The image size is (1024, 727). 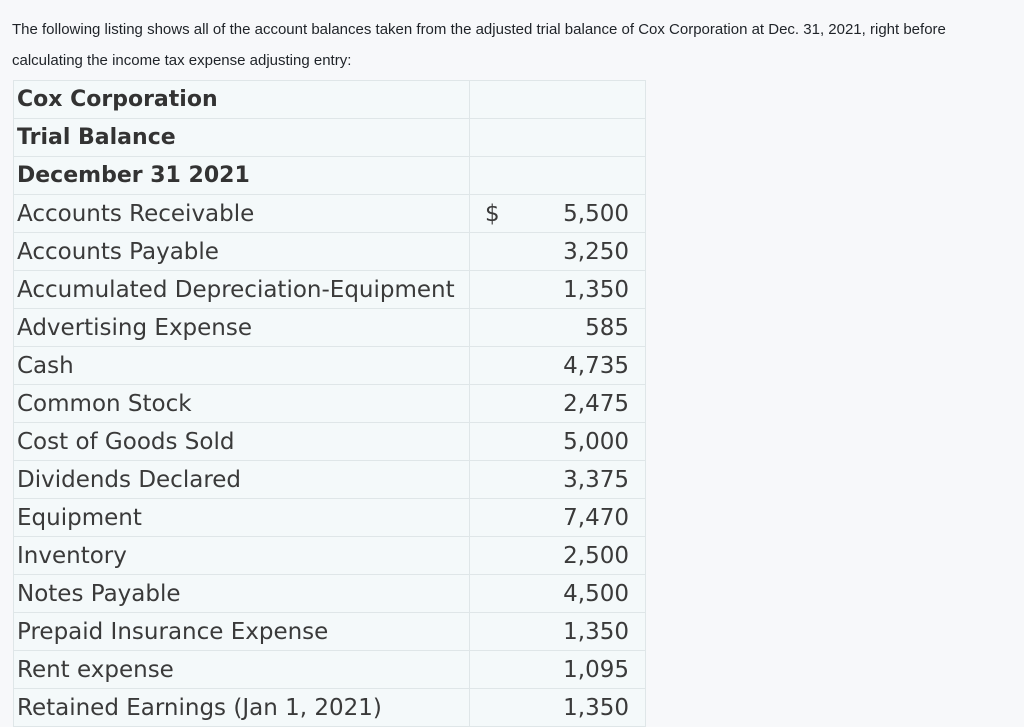 What do you see at coordinates (241, 479) in the screenshot?
I see `account-name: Dividends Declared` at bounding box center [241, 479].